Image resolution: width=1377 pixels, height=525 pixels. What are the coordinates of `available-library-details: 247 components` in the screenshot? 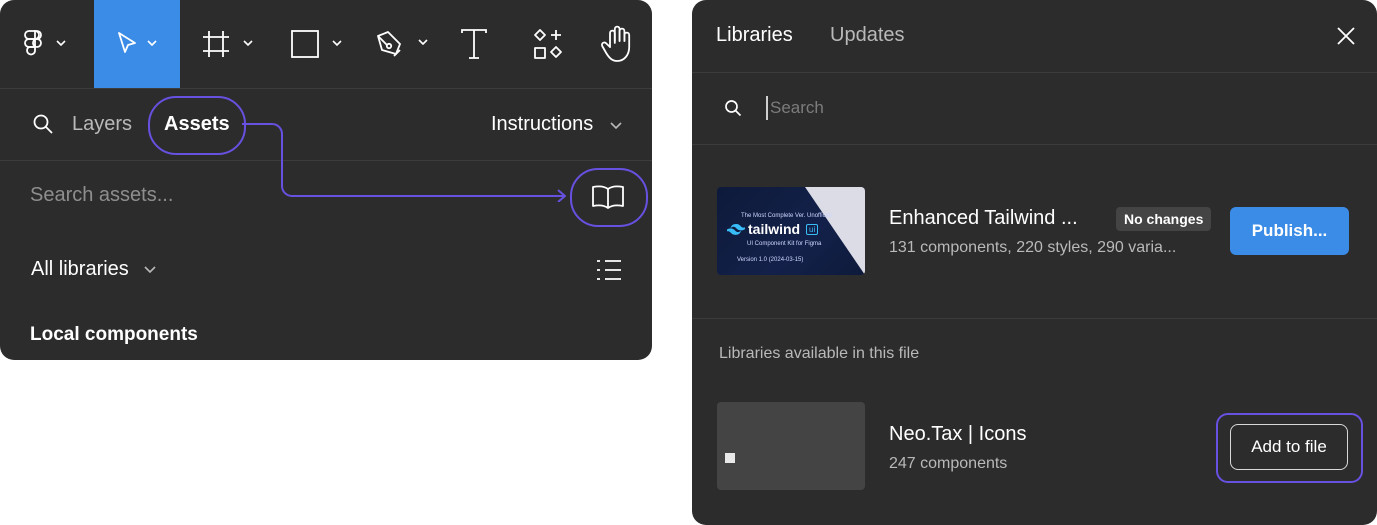 It's located at (948, 463).